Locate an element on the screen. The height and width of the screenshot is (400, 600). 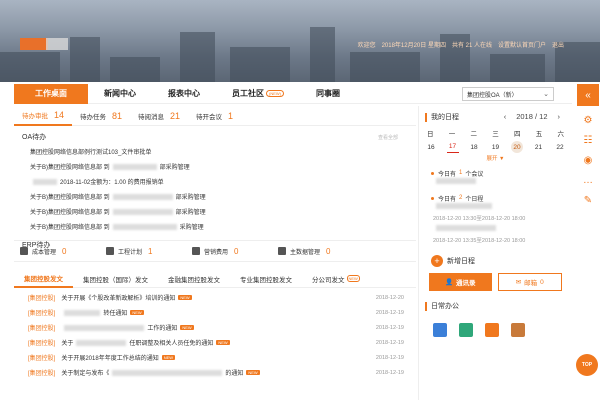
chevron-left-icon: ‹ is located at coordinates (505, 116).